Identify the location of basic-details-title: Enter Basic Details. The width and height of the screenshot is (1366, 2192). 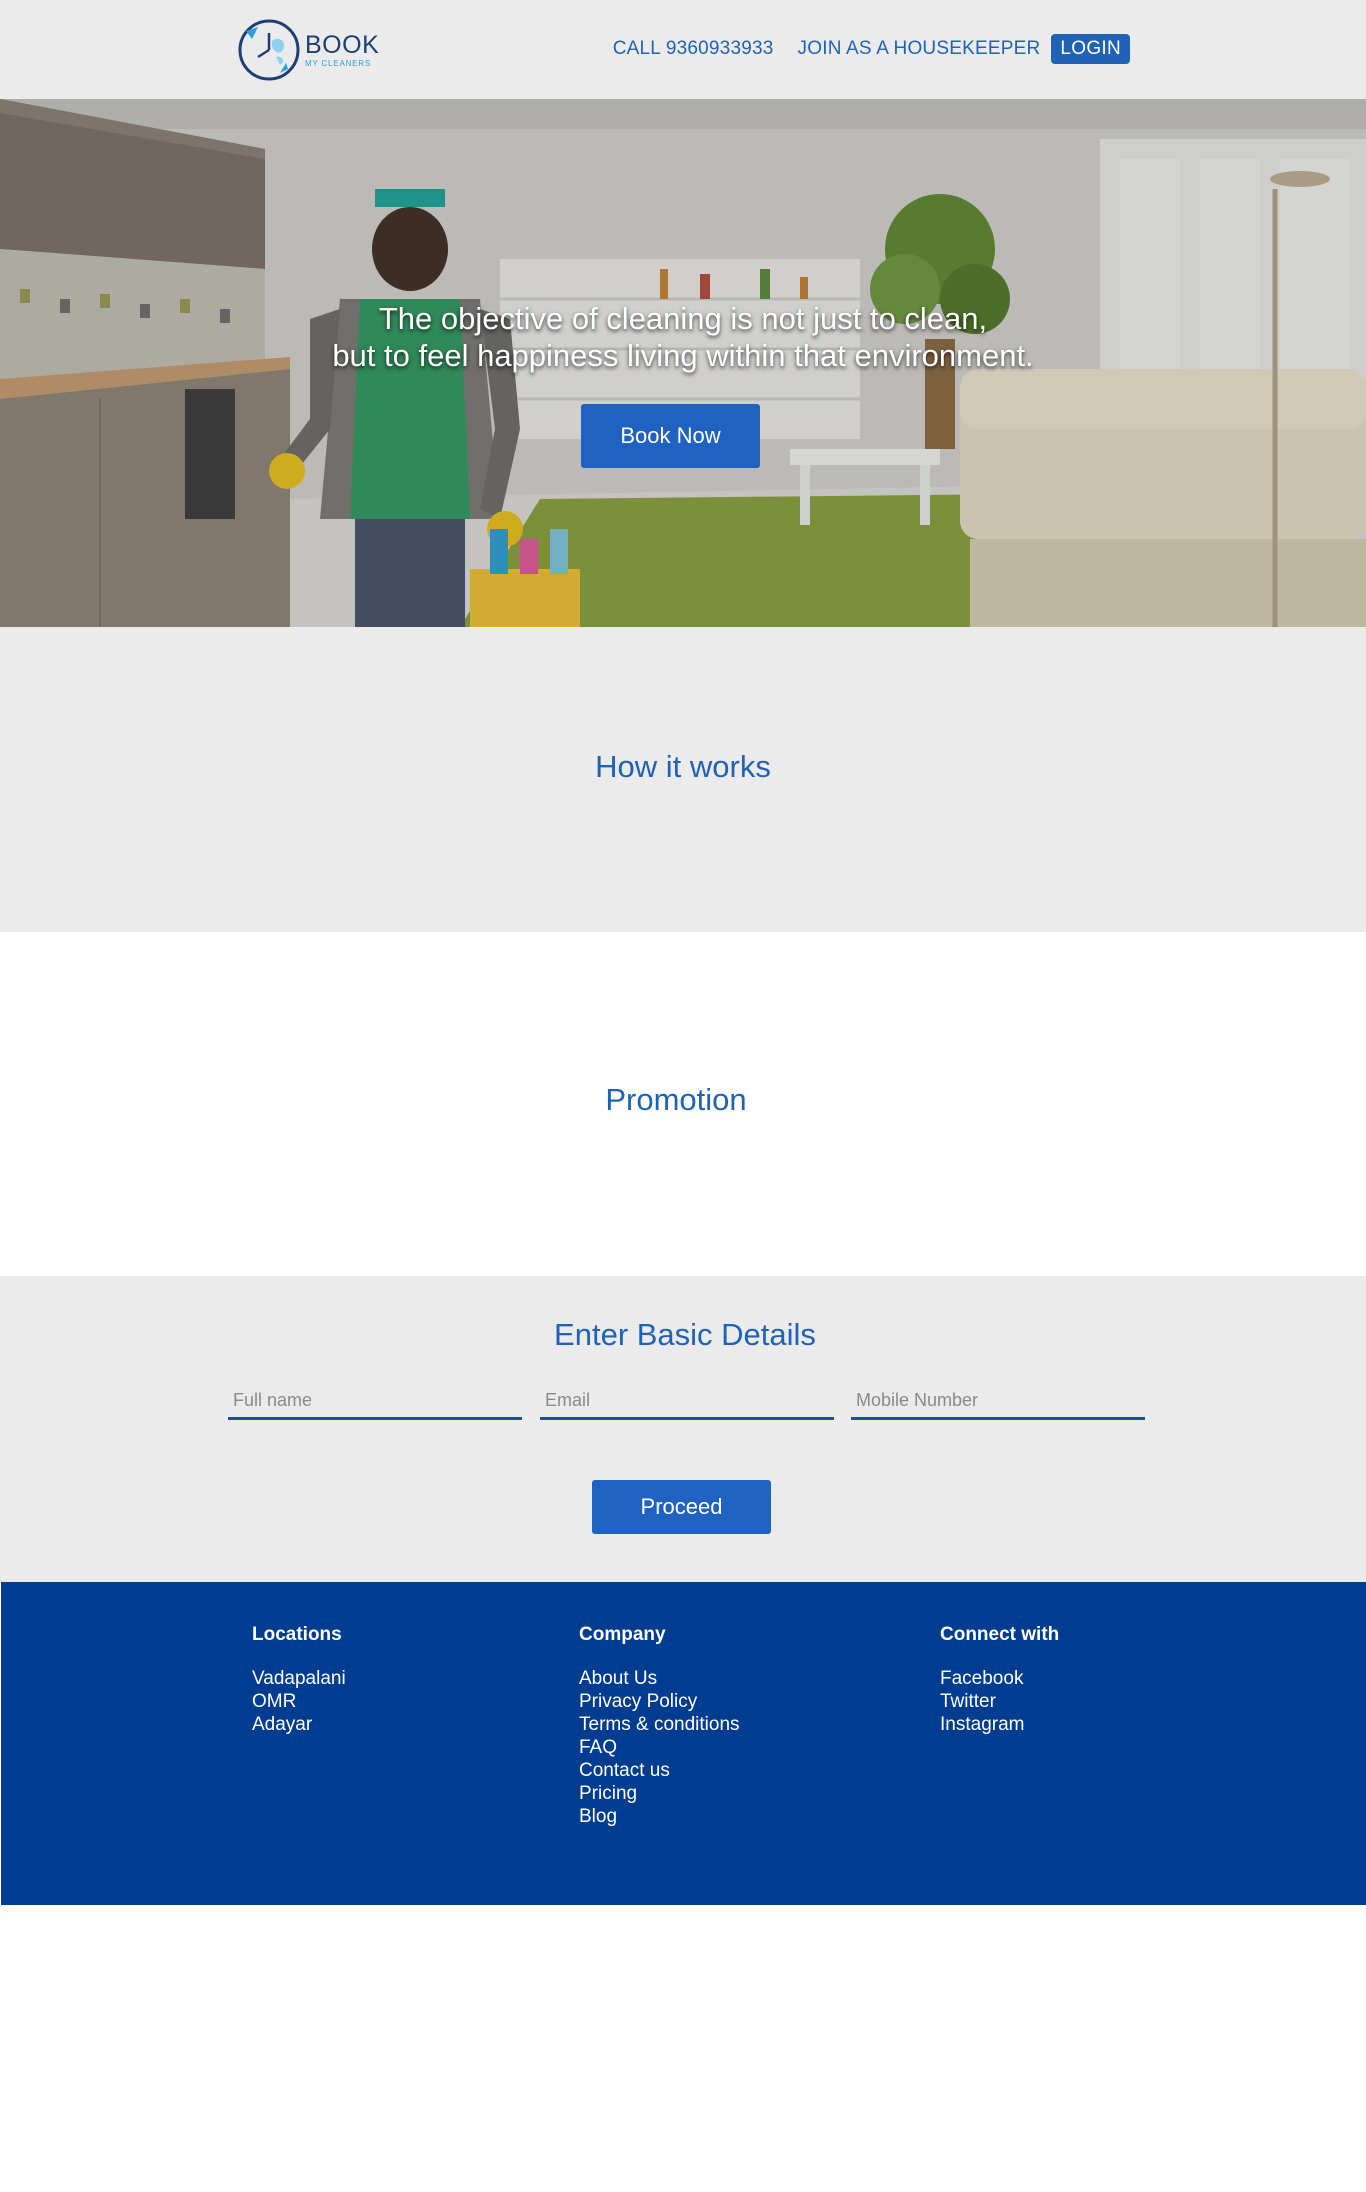
(685, 1334).